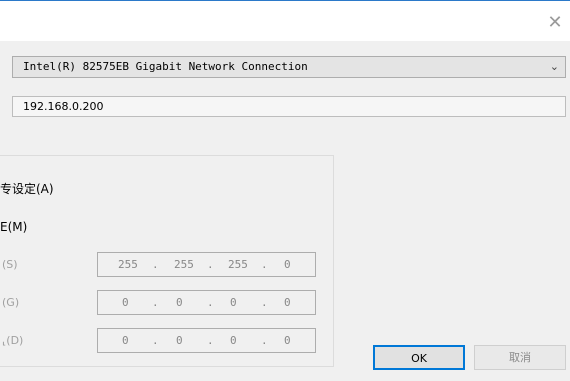  Describe the element at coordinates (554, 66) in the screenshot. I see `chevron-down-icon: ⌄` at that location.